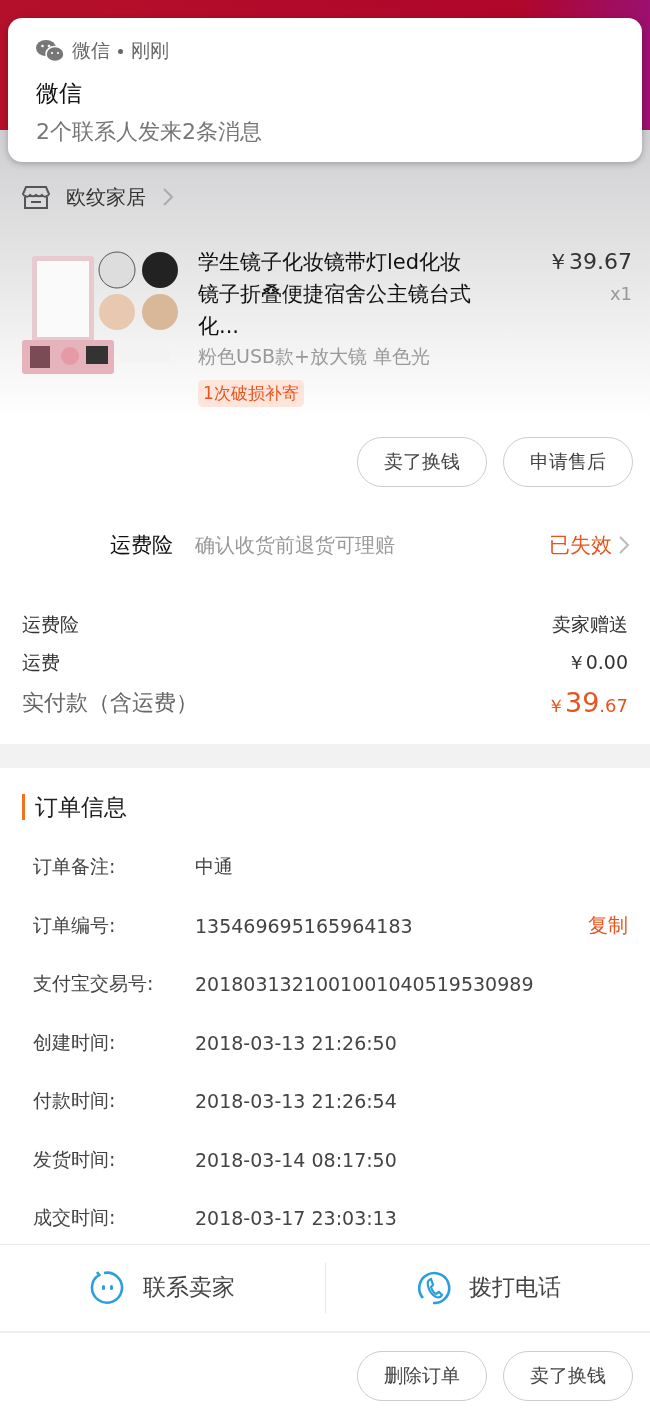 The width and height of the screenshot is (650, 1428). Describe the element at coordinates (94, 984) in the screenshot. I see `info-label: 支付宝交易号:` at that location.